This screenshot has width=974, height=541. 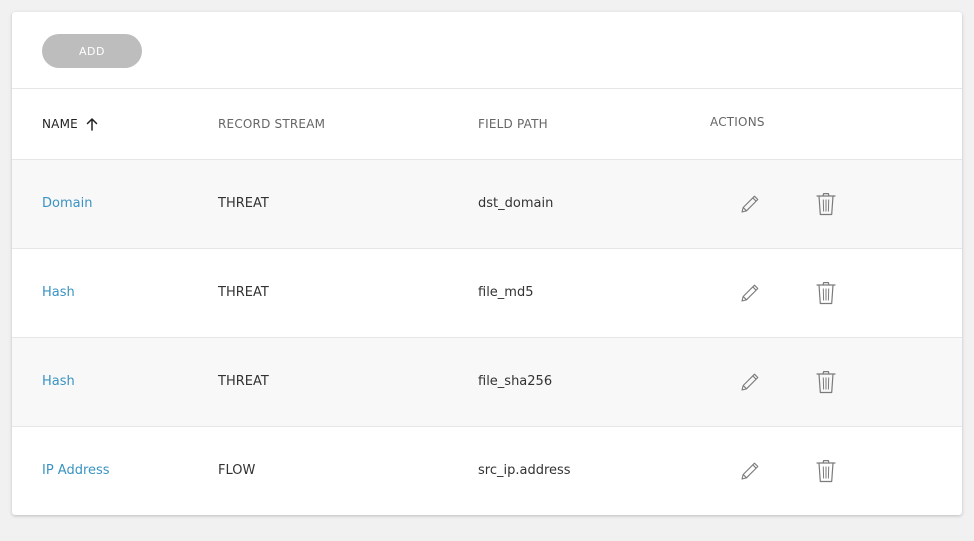 What do you see at coordinates (487, 50) in the screenshot?
I see `table-toolbar: ADD` at bounding box center [487, 50].